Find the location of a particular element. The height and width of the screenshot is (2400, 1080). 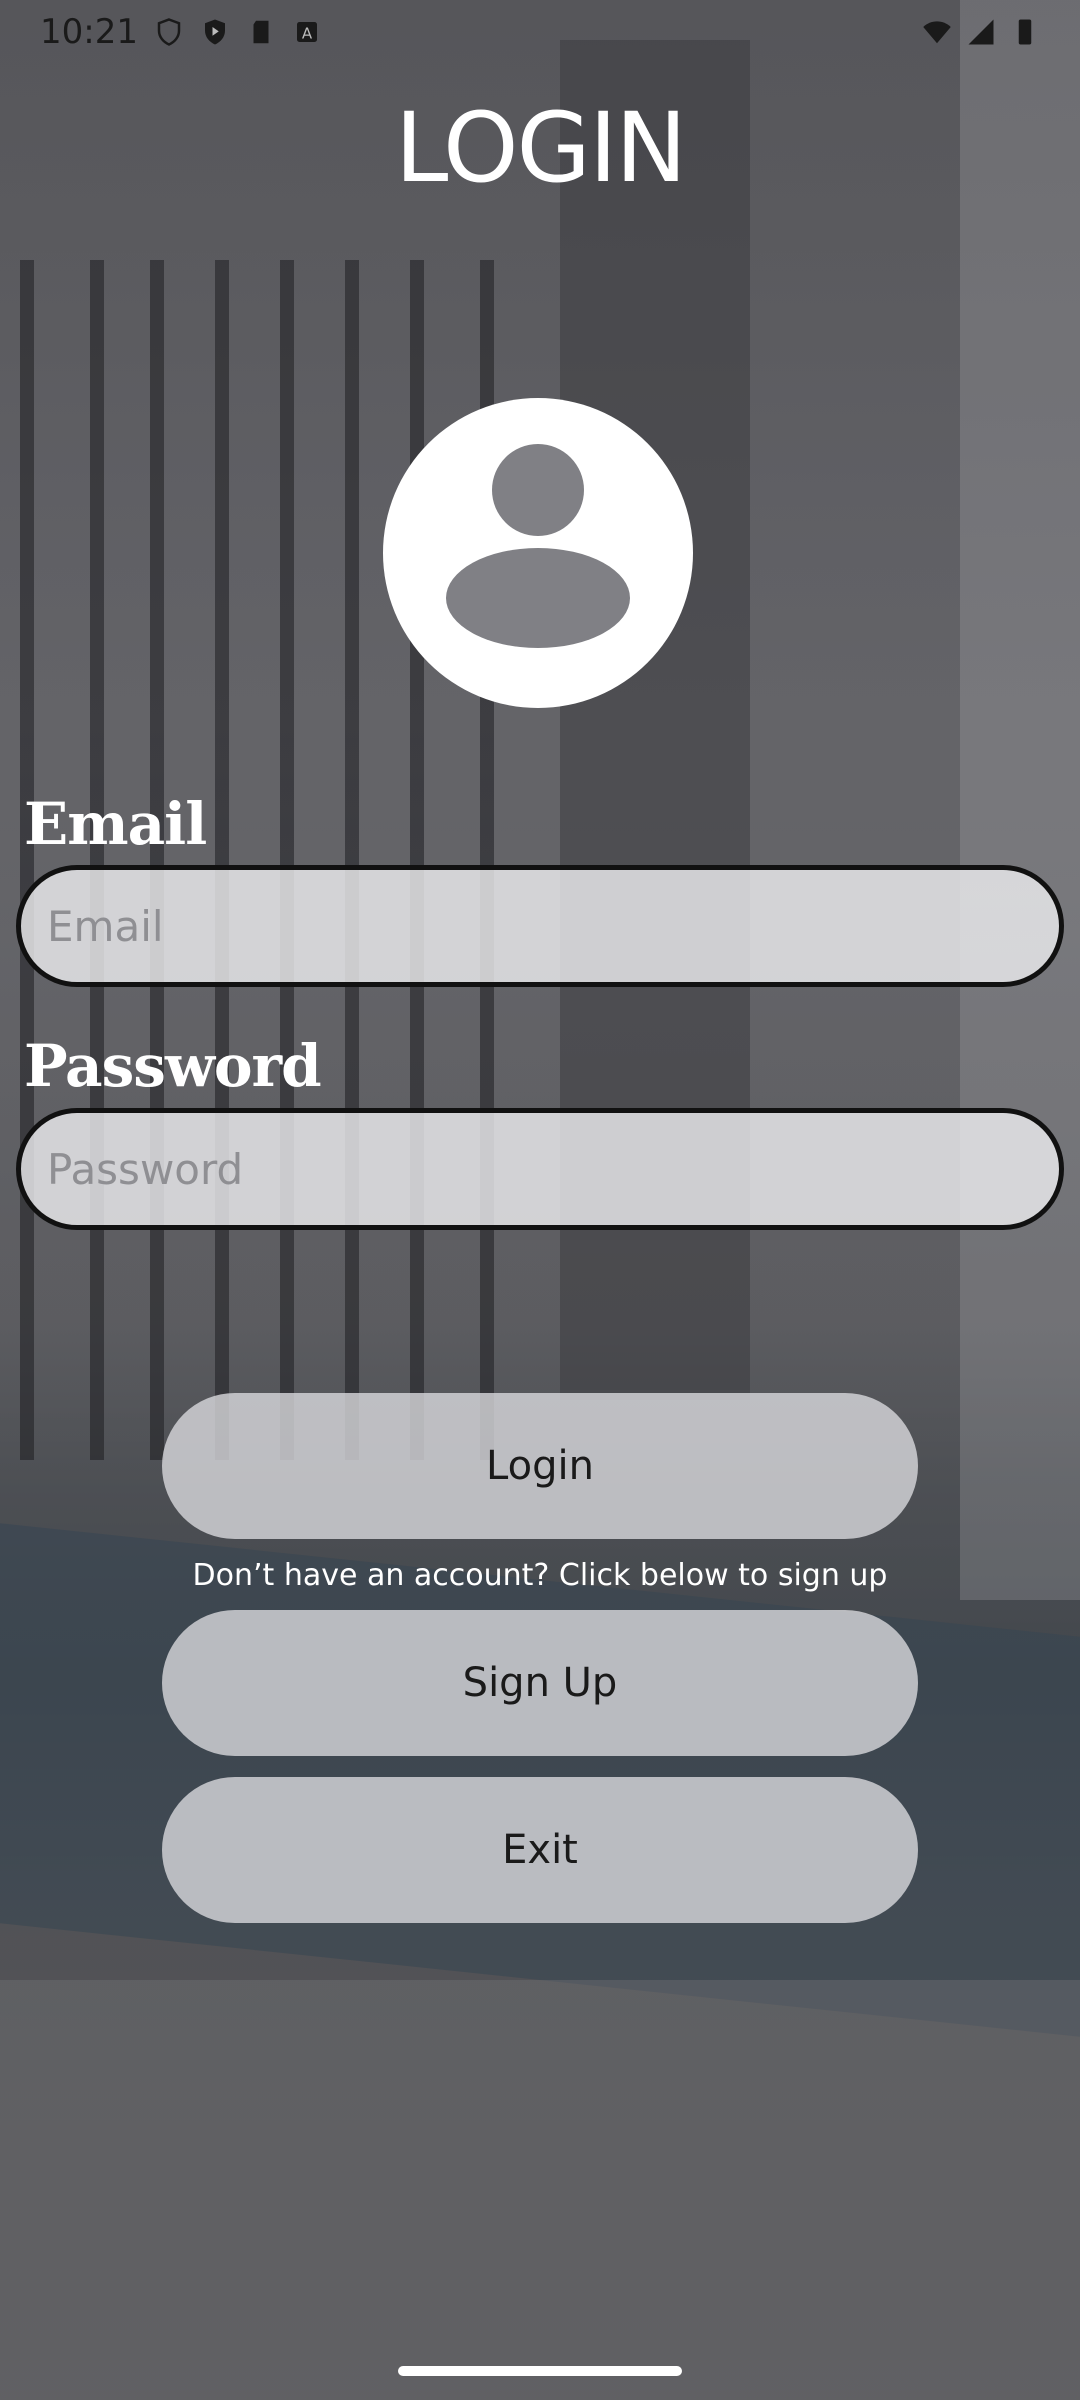

wifi-icon is located at coordinates (937, 32).